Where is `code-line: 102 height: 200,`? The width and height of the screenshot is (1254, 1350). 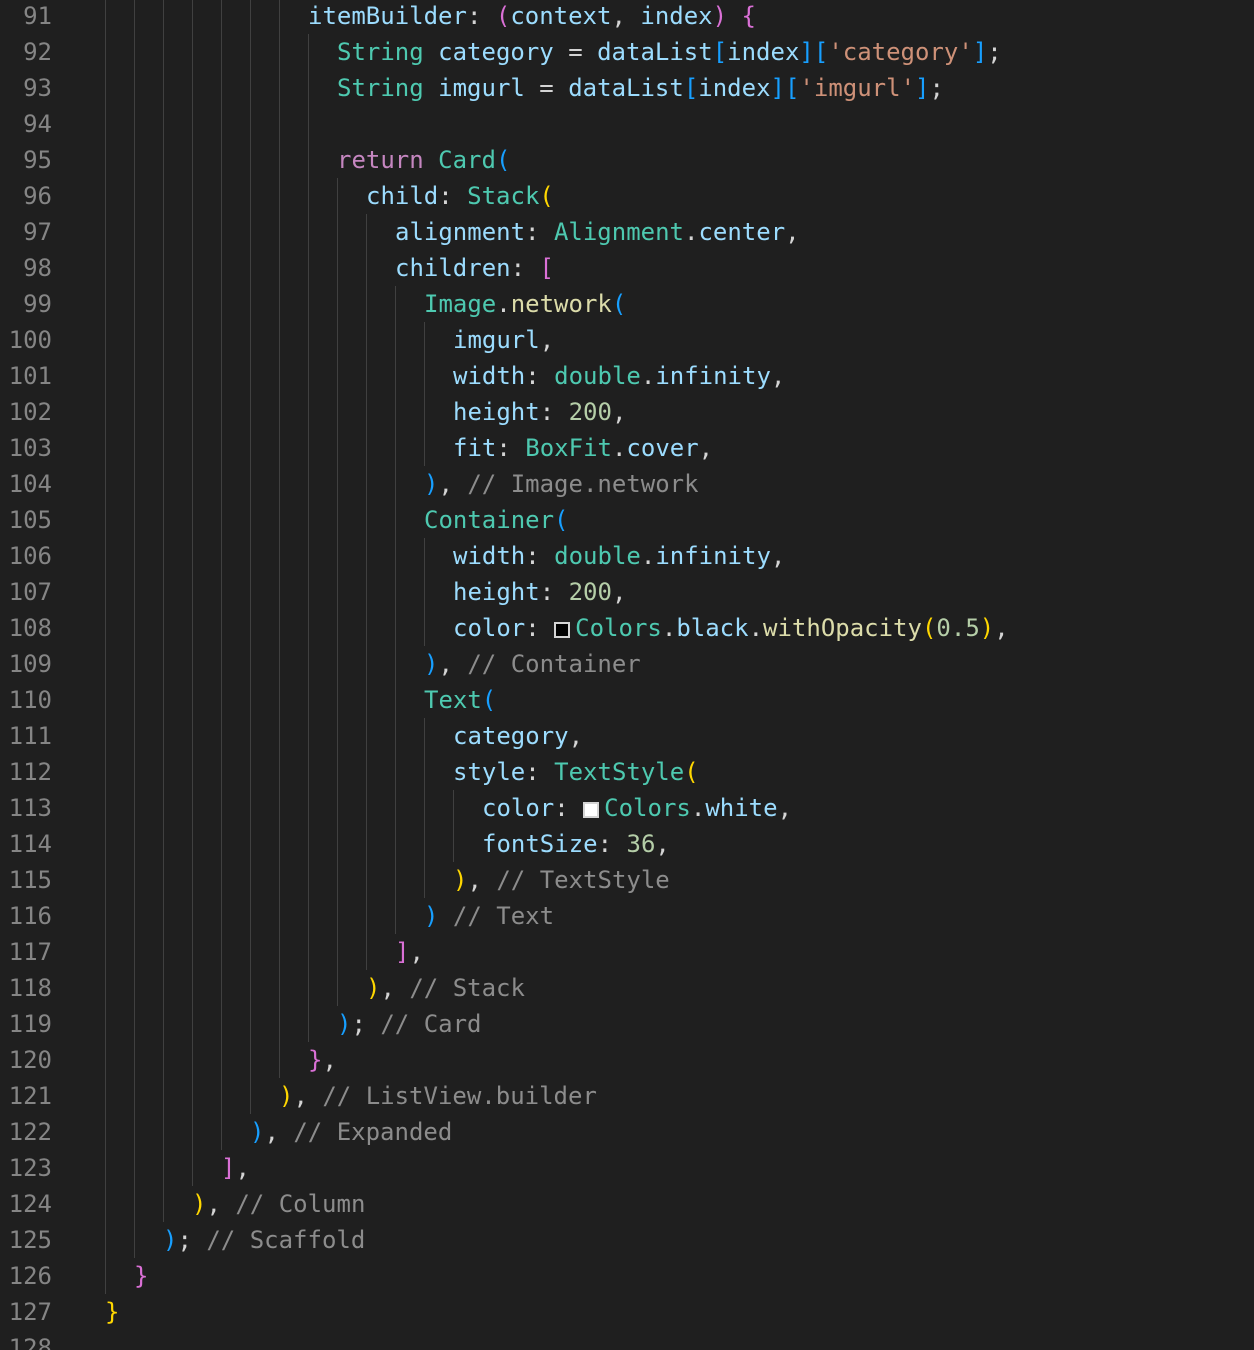 code-line: 102 height: 200, is located at coordinates (627, 412).